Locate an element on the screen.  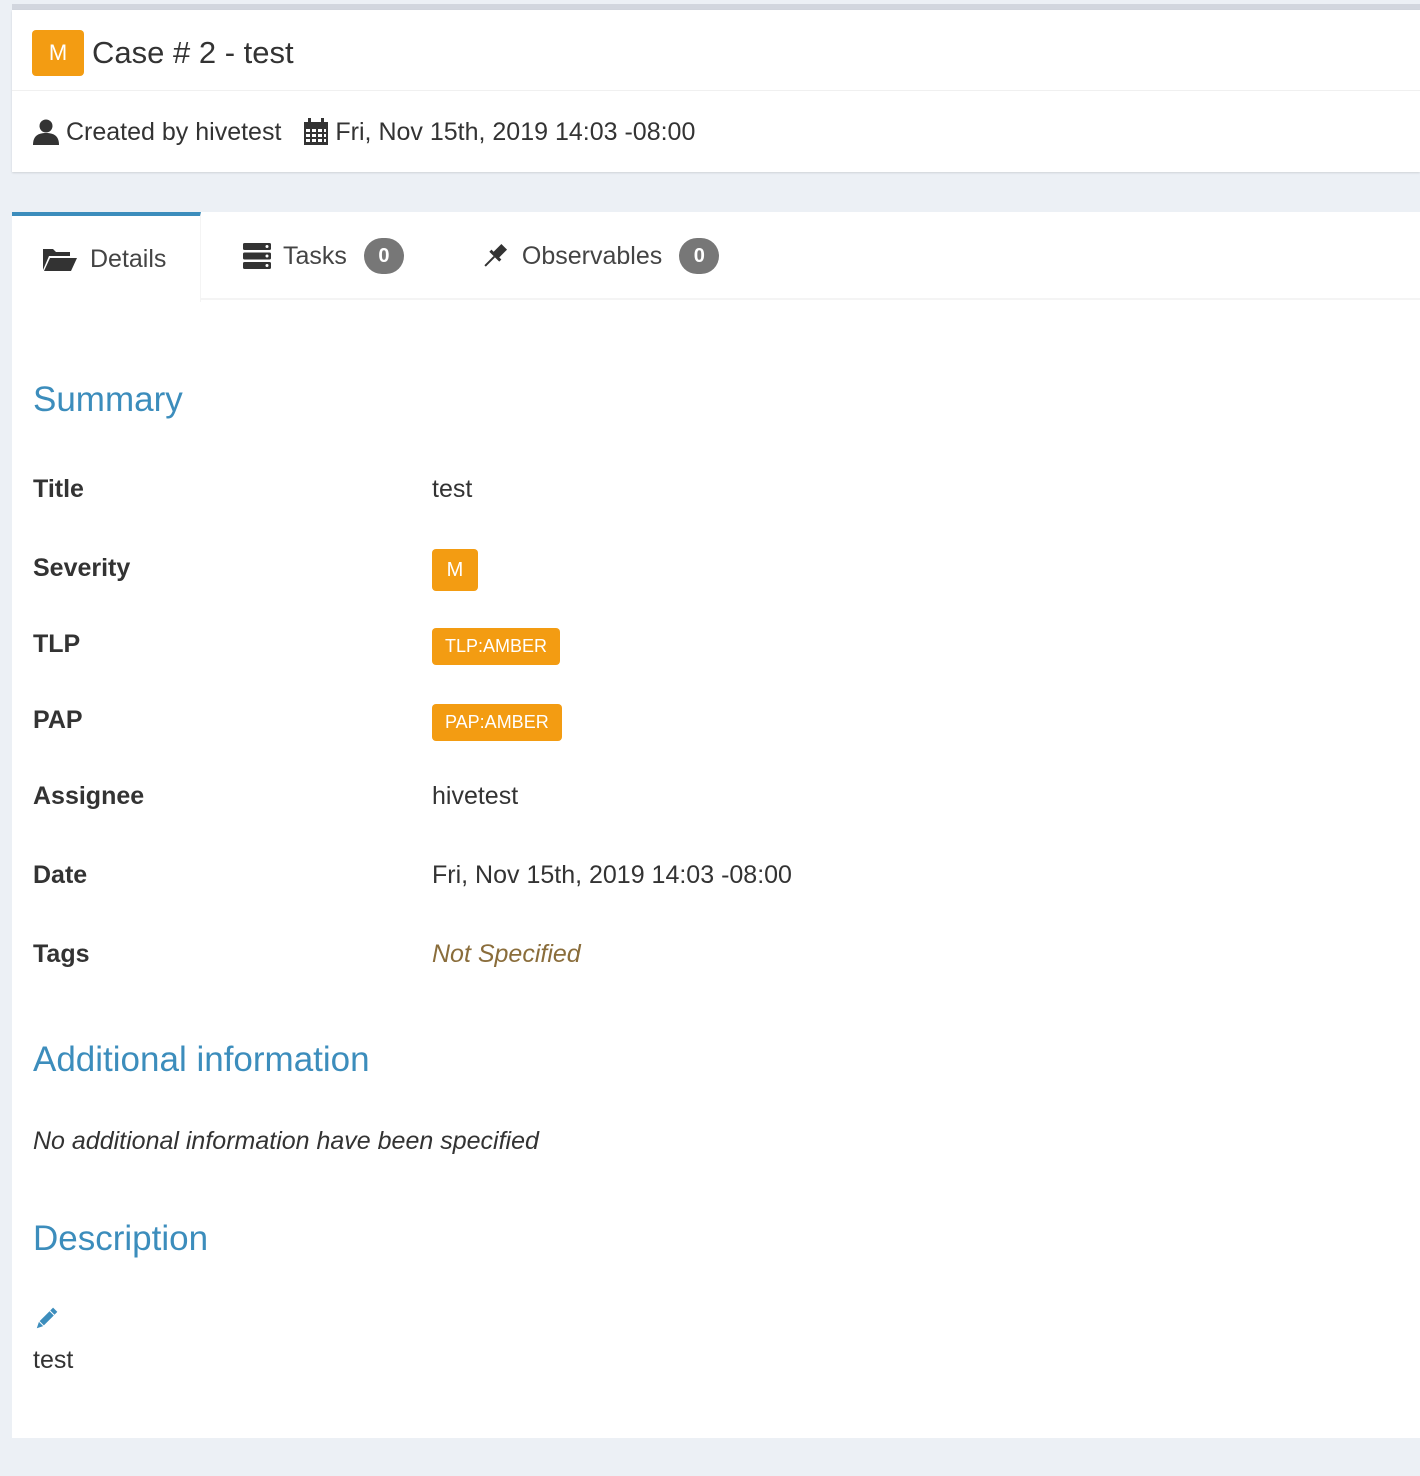
pap-value-wrap: PAP:AMBER is located at coordinates (497, 722).